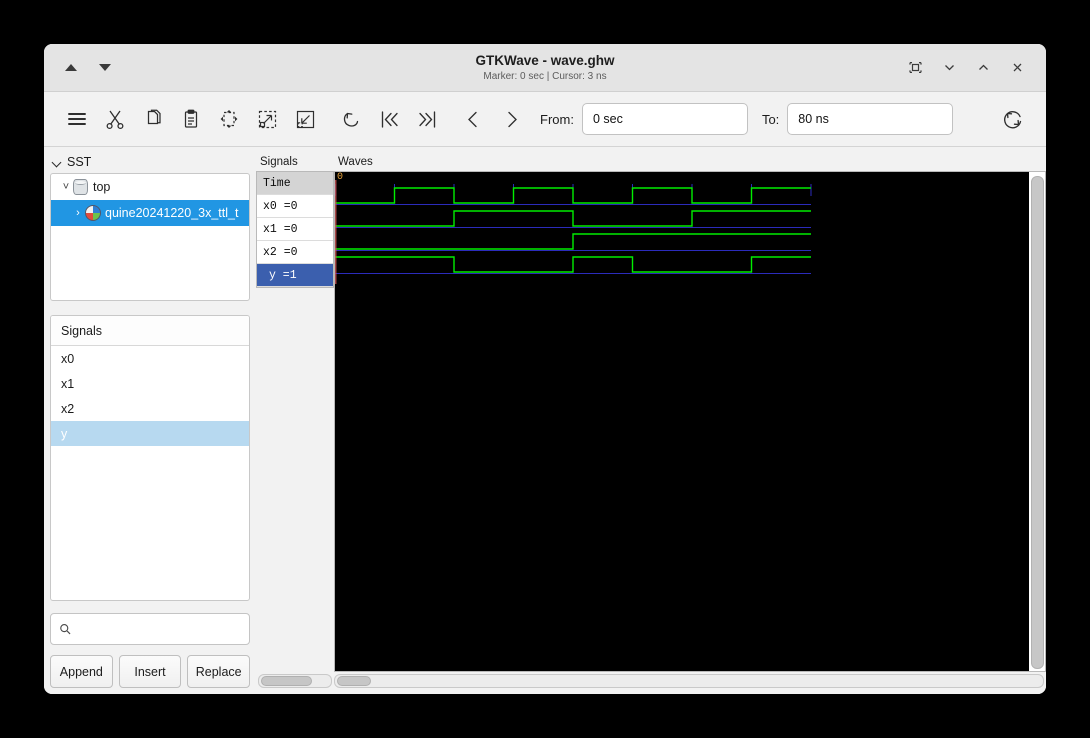  Describe the element at coordinates (545, 60) in the screenshot. I see `window-title: GTKWave - wave.ghw` at that location.